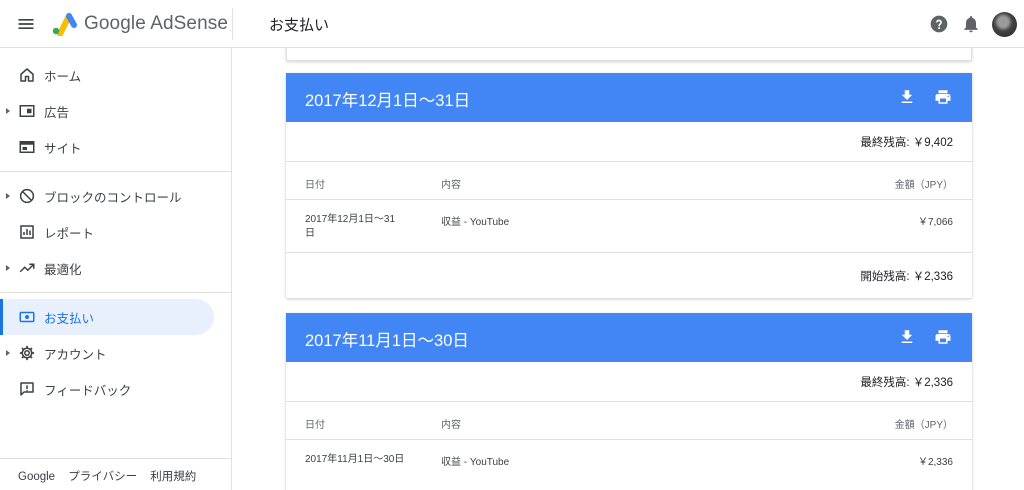 Image resolution: width=1024 pixels, height=490 pixels. Describe the element at coordinates (355, 459) in the screenshot. I see `row-date: 2017年11月1日～30日` at that location.